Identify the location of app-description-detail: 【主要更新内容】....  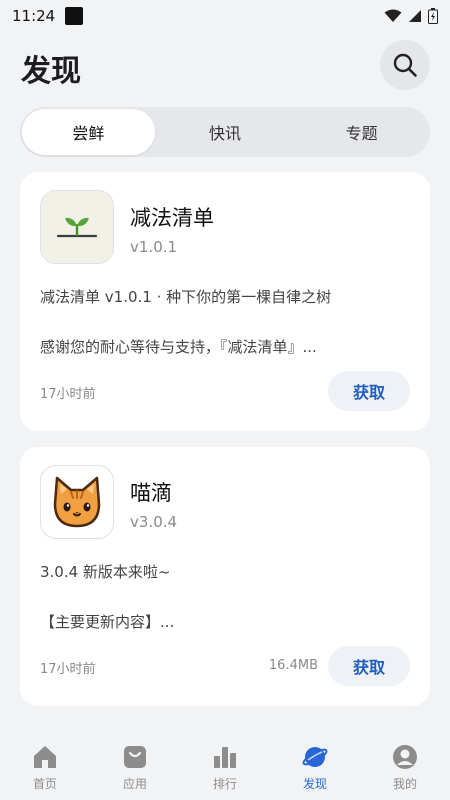
(107, 622).